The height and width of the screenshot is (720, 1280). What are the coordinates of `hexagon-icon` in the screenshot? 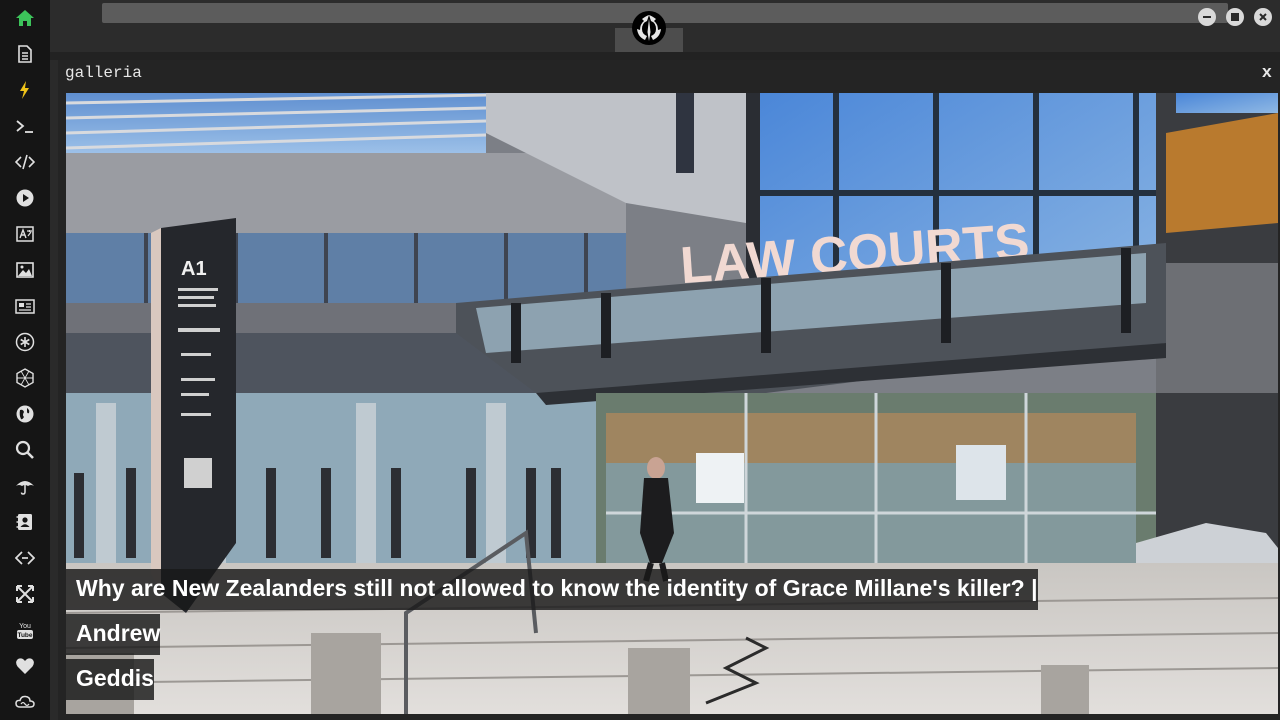 It's located at (25, 378).